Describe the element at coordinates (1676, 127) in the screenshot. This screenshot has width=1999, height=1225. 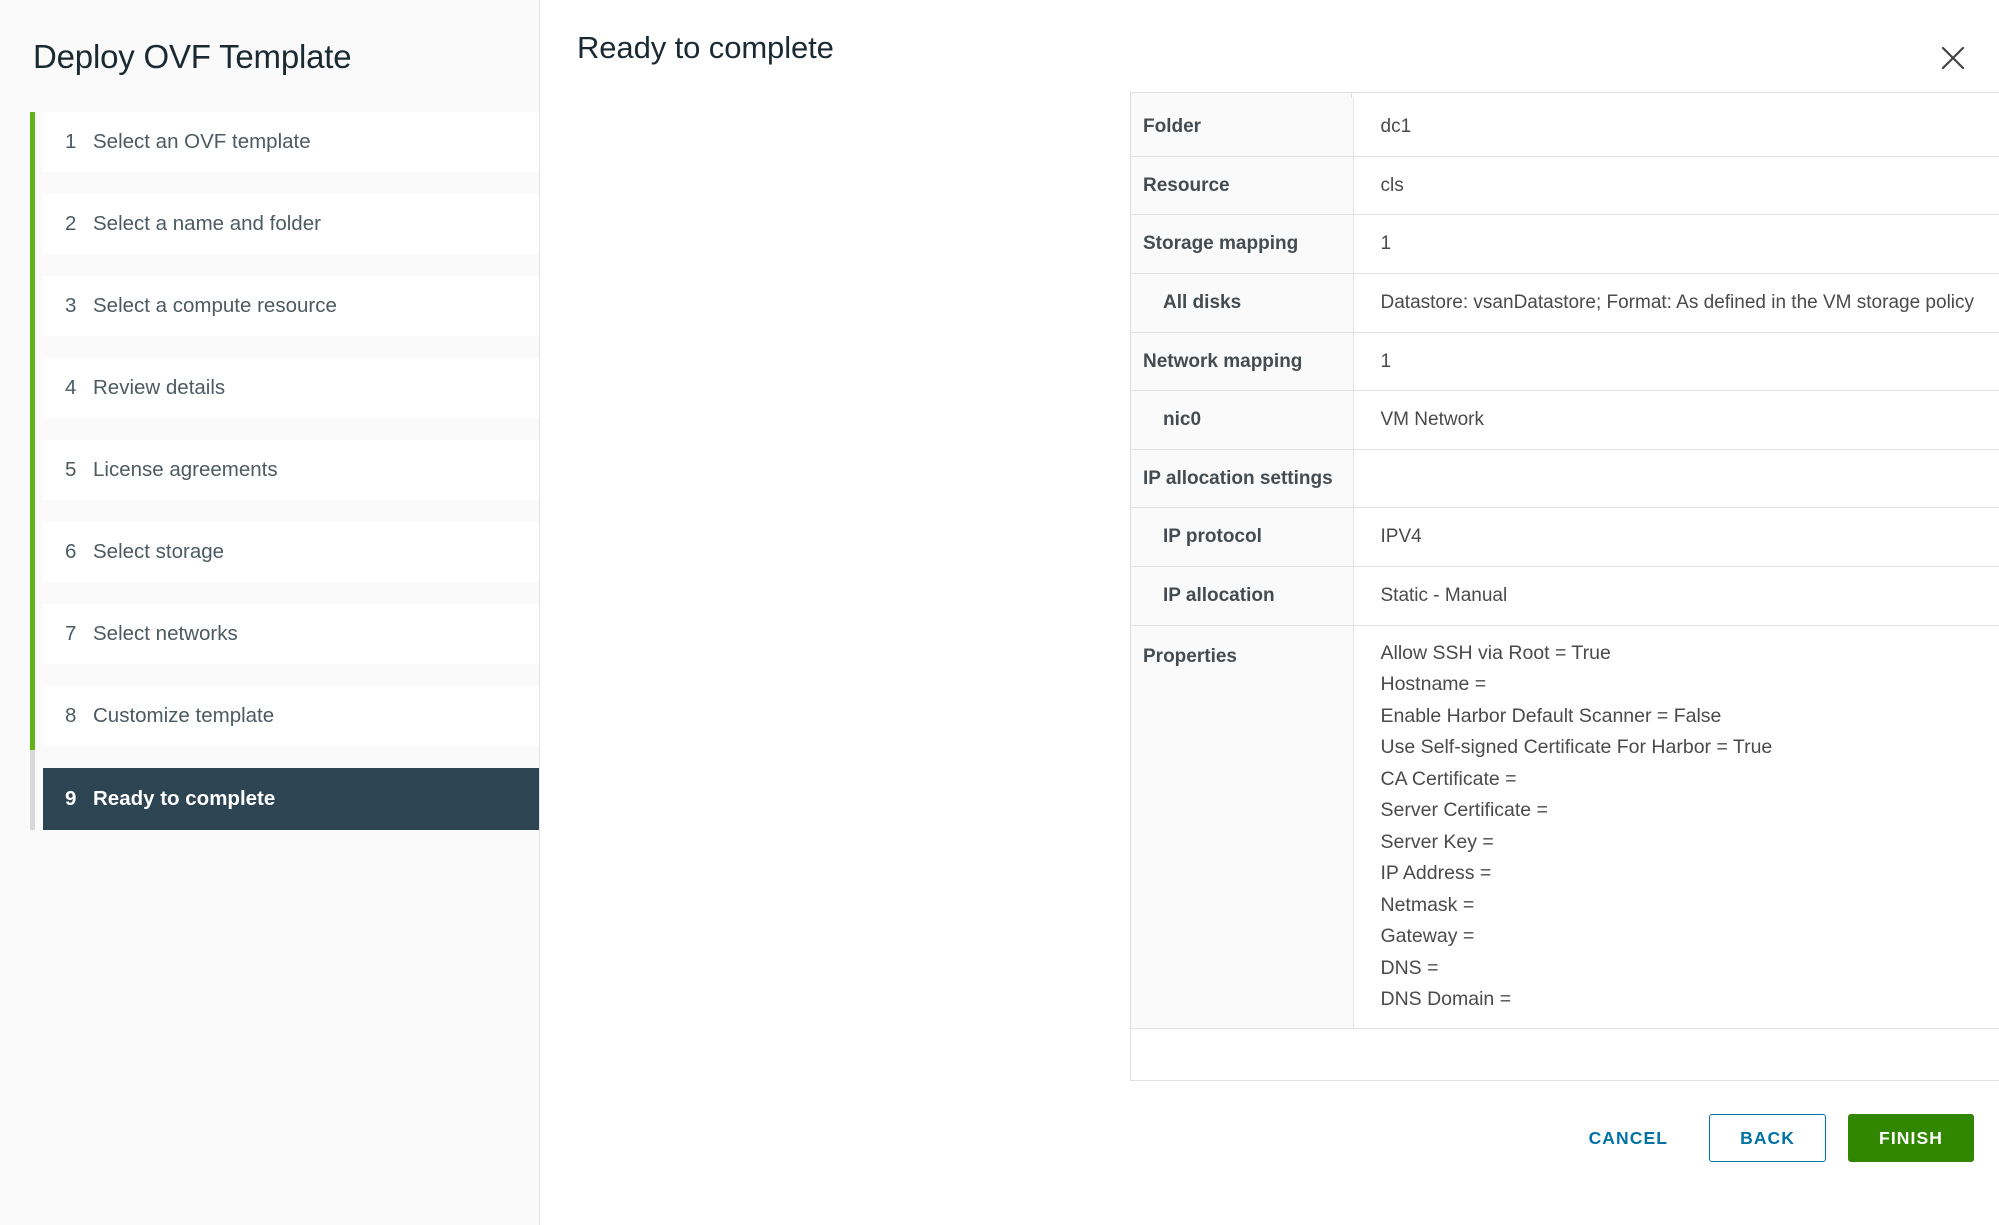
I see `row-value: dc1` at that location.